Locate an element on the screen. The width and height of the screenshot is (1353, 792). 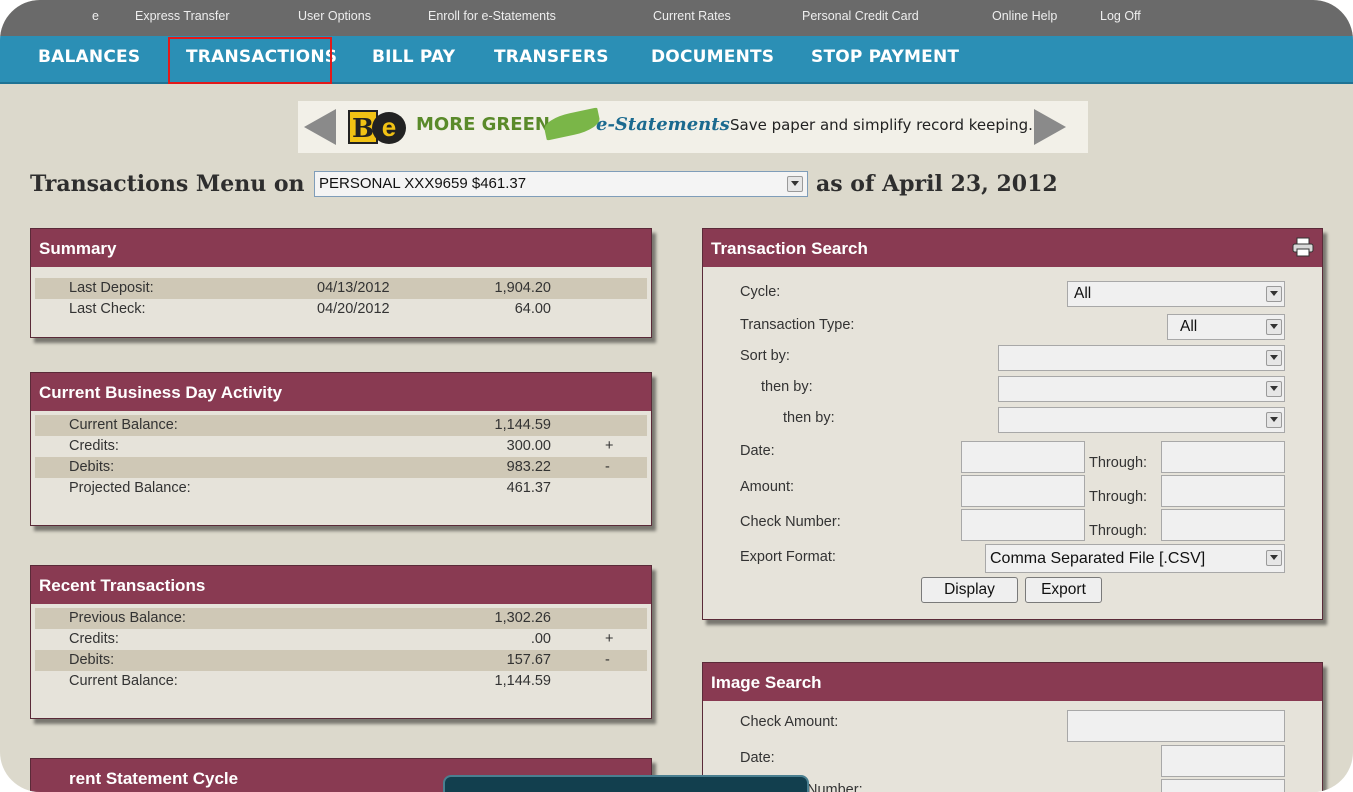
top-link-log-off: Log Off is located at coordinates (1120, 16).